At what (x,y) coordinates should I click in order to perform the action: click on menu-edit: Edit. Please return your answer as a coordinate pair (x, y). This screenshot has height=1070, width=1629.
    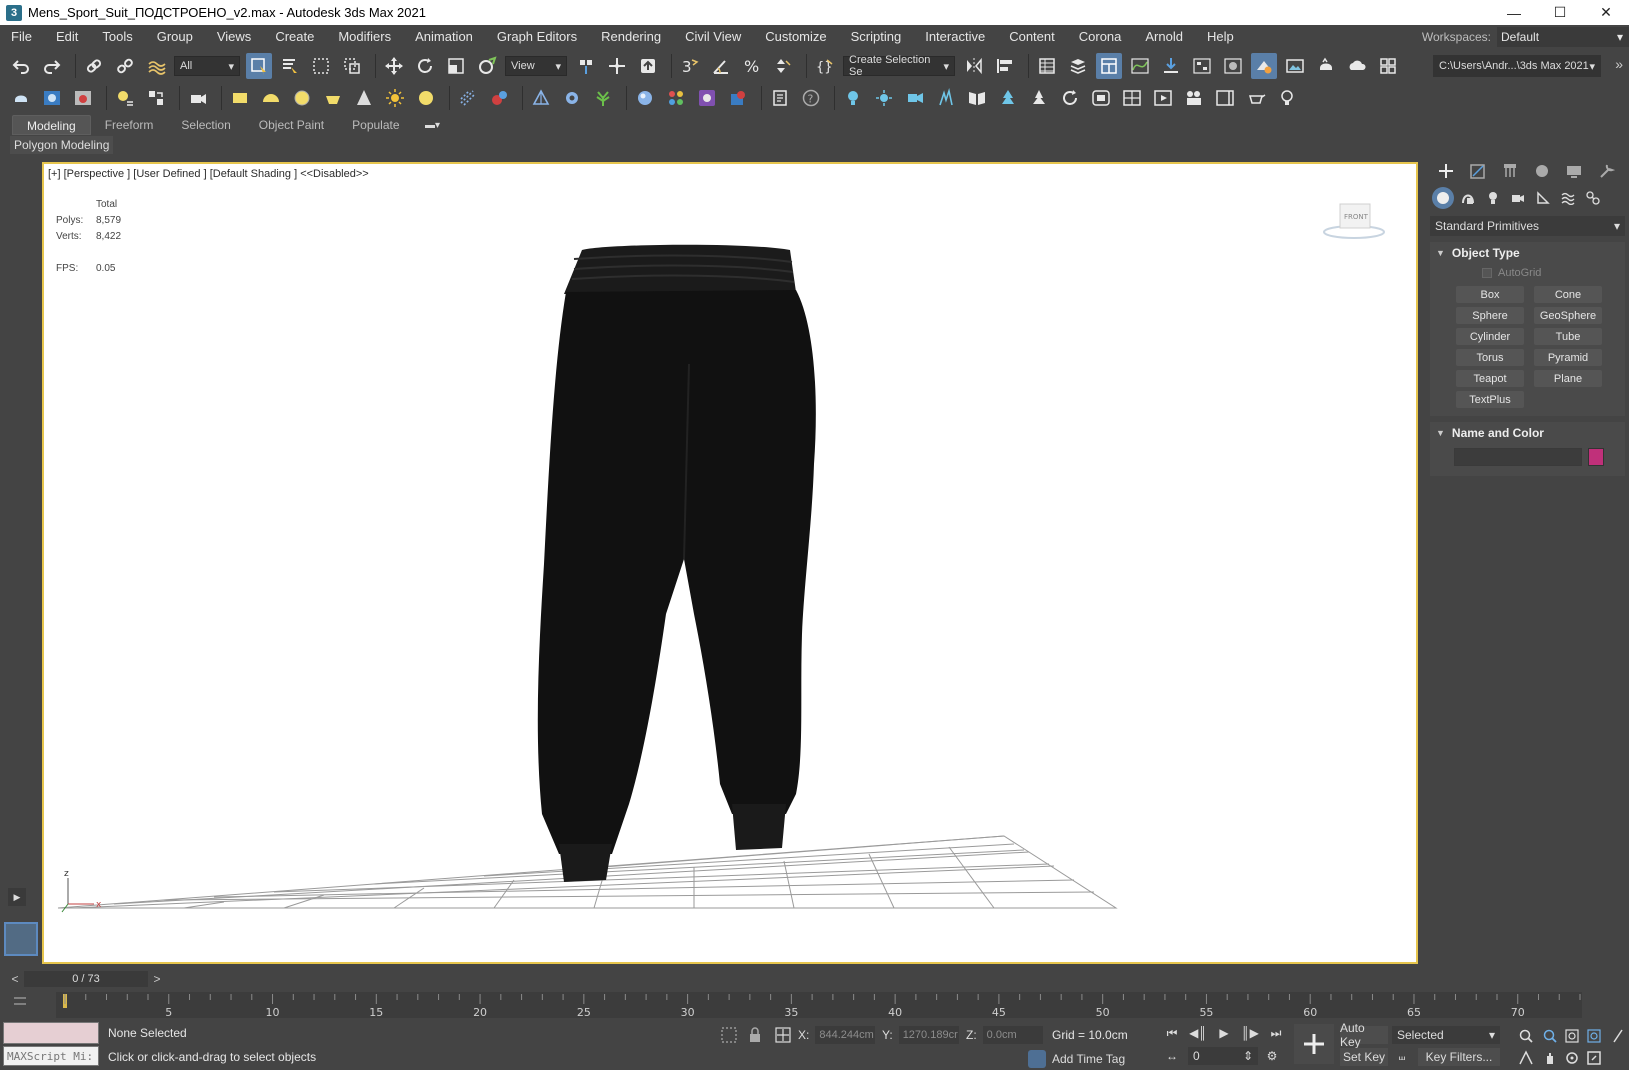
    Looking at the image, I should click on (67, 37).